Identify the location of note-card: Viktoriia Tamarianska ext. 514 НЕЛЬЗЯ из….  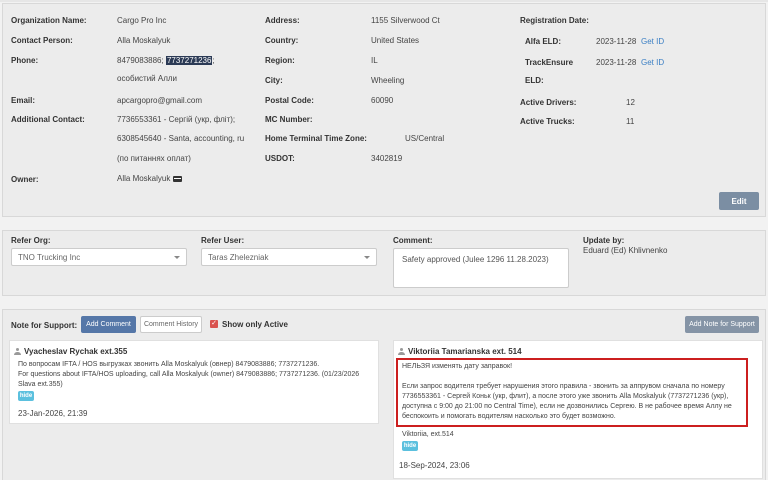
(578, 409).